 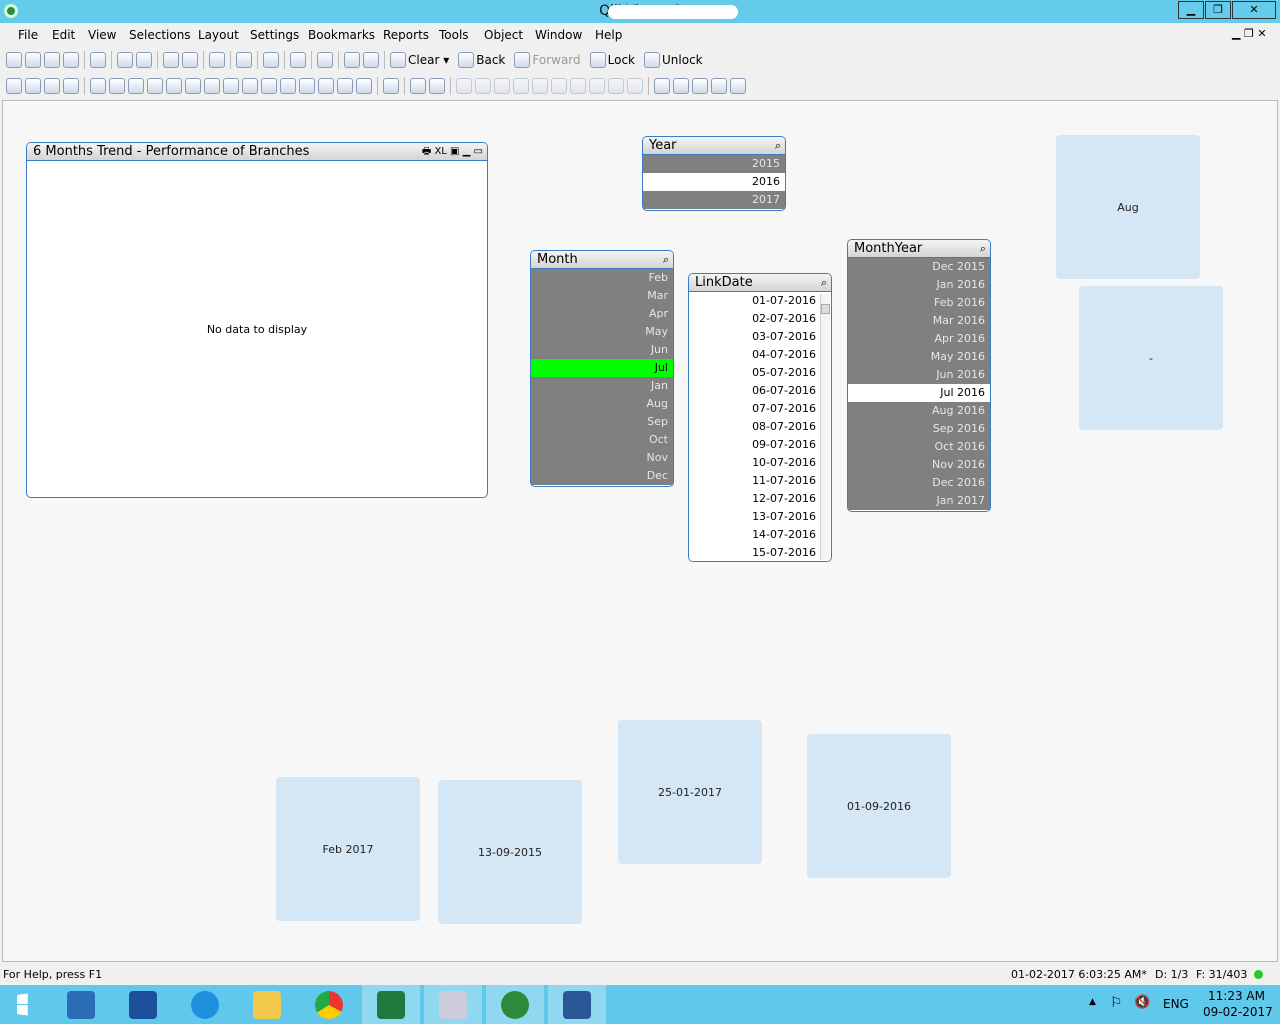 I want to click on promote-sheet-icon, so click(x=33, y=86).